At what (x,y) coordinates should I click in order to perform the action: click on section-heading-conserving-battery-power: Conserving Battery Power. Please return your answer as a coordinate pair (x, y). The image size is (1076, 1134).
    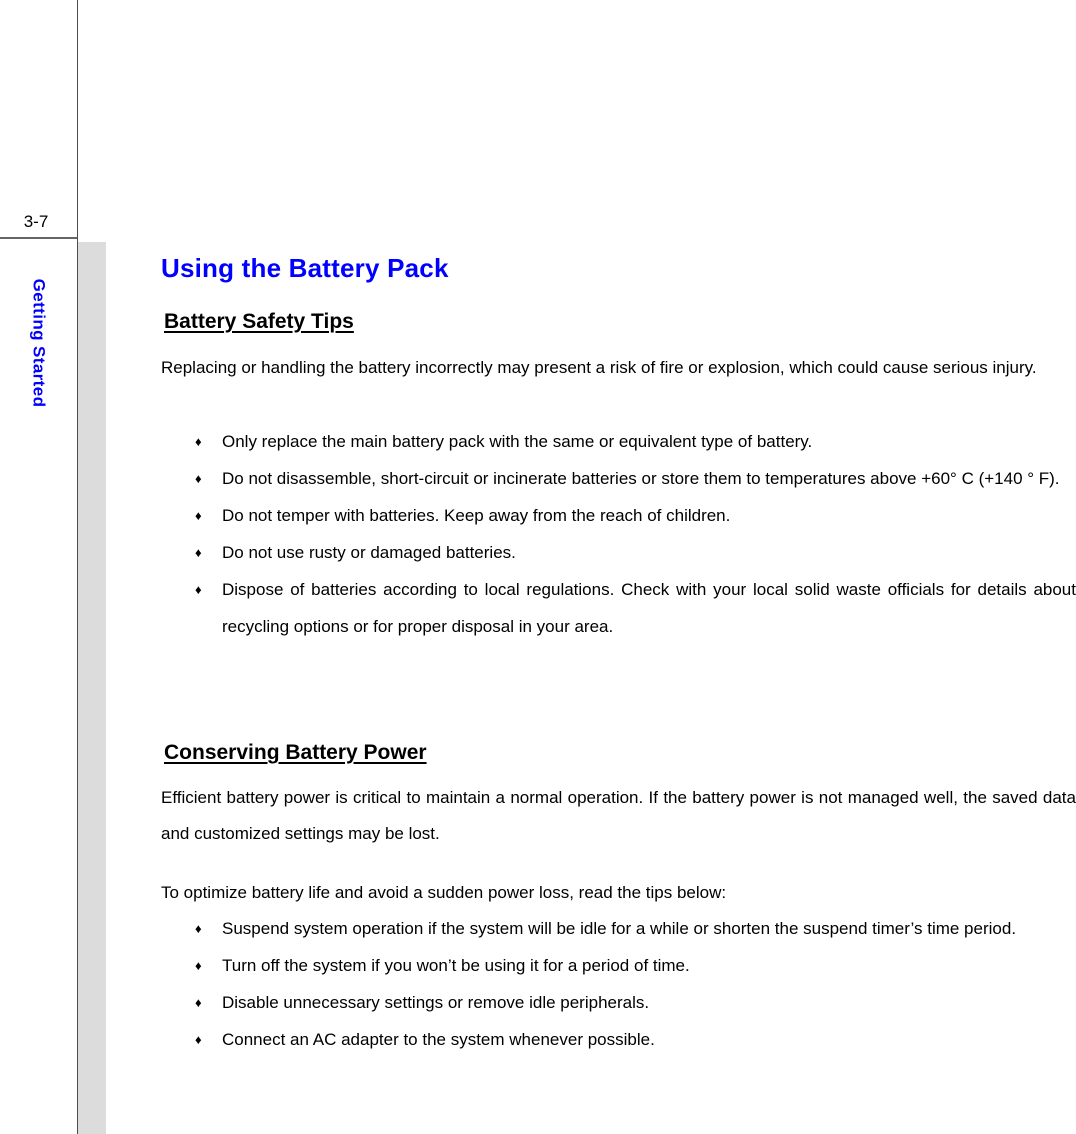
    Looking at the image, I should click on (295, 752).